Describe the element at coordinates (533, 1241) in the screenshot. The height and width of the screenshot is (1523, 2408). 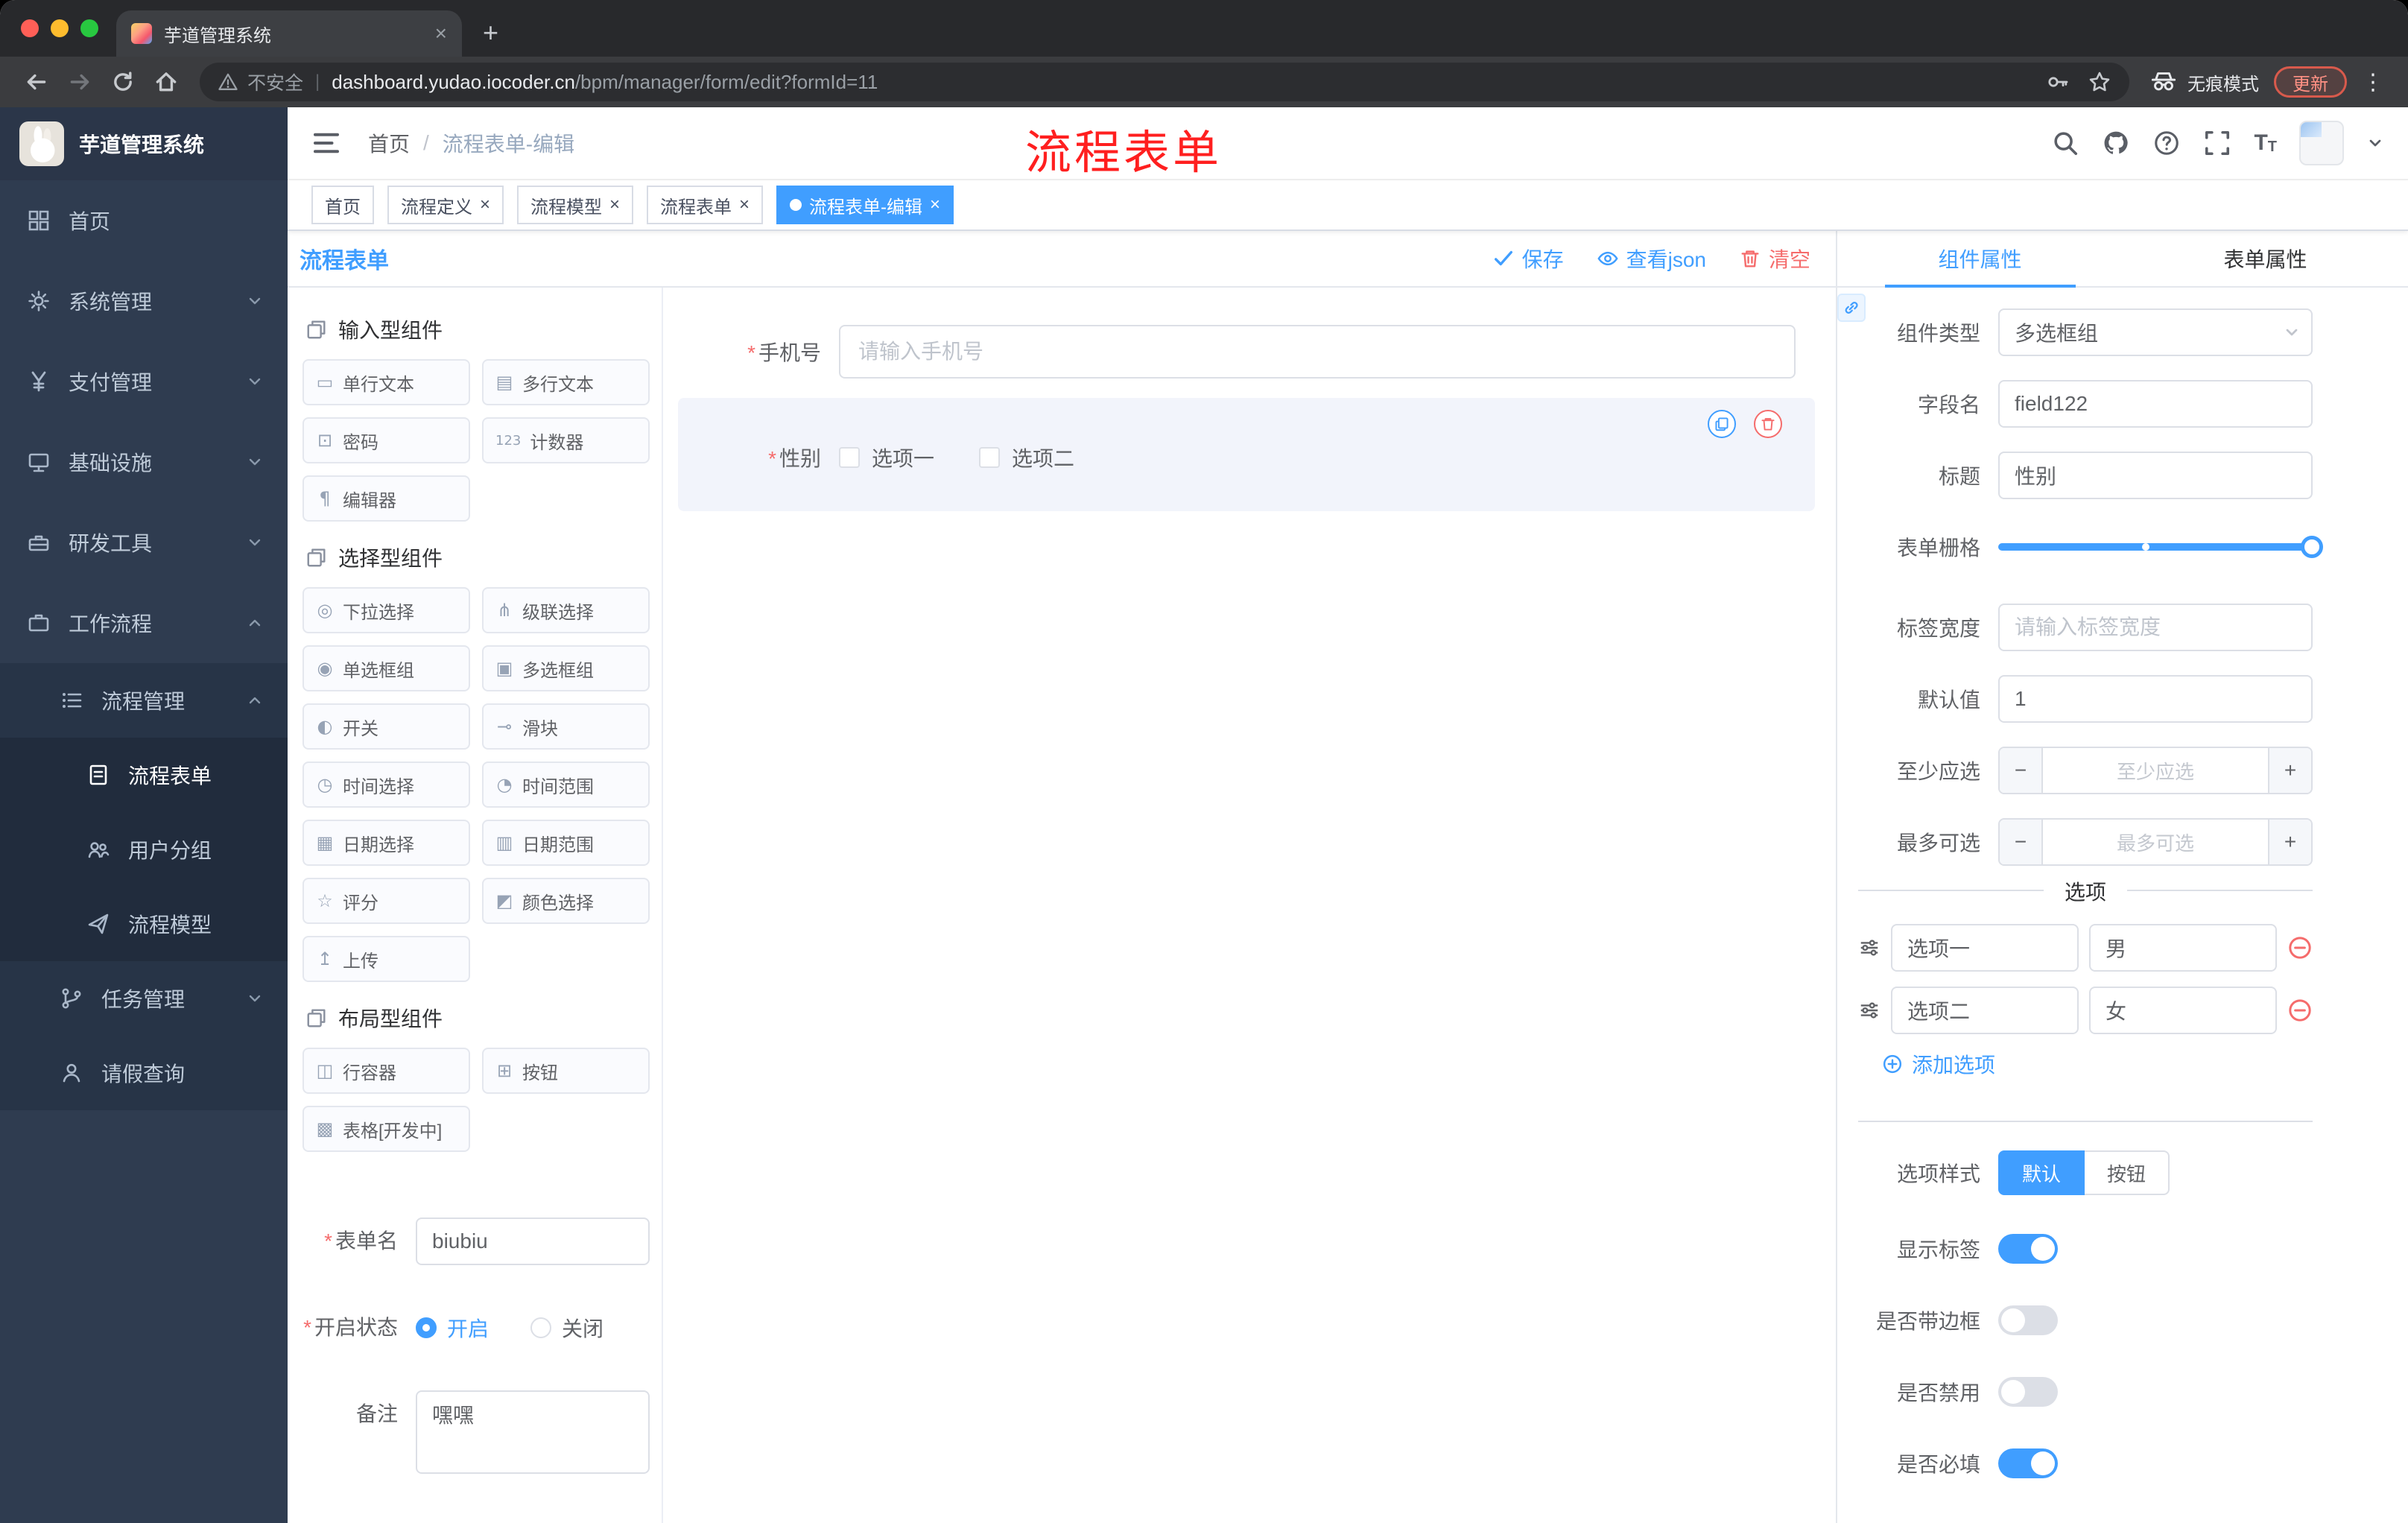
I see `form-name-input` at that location.